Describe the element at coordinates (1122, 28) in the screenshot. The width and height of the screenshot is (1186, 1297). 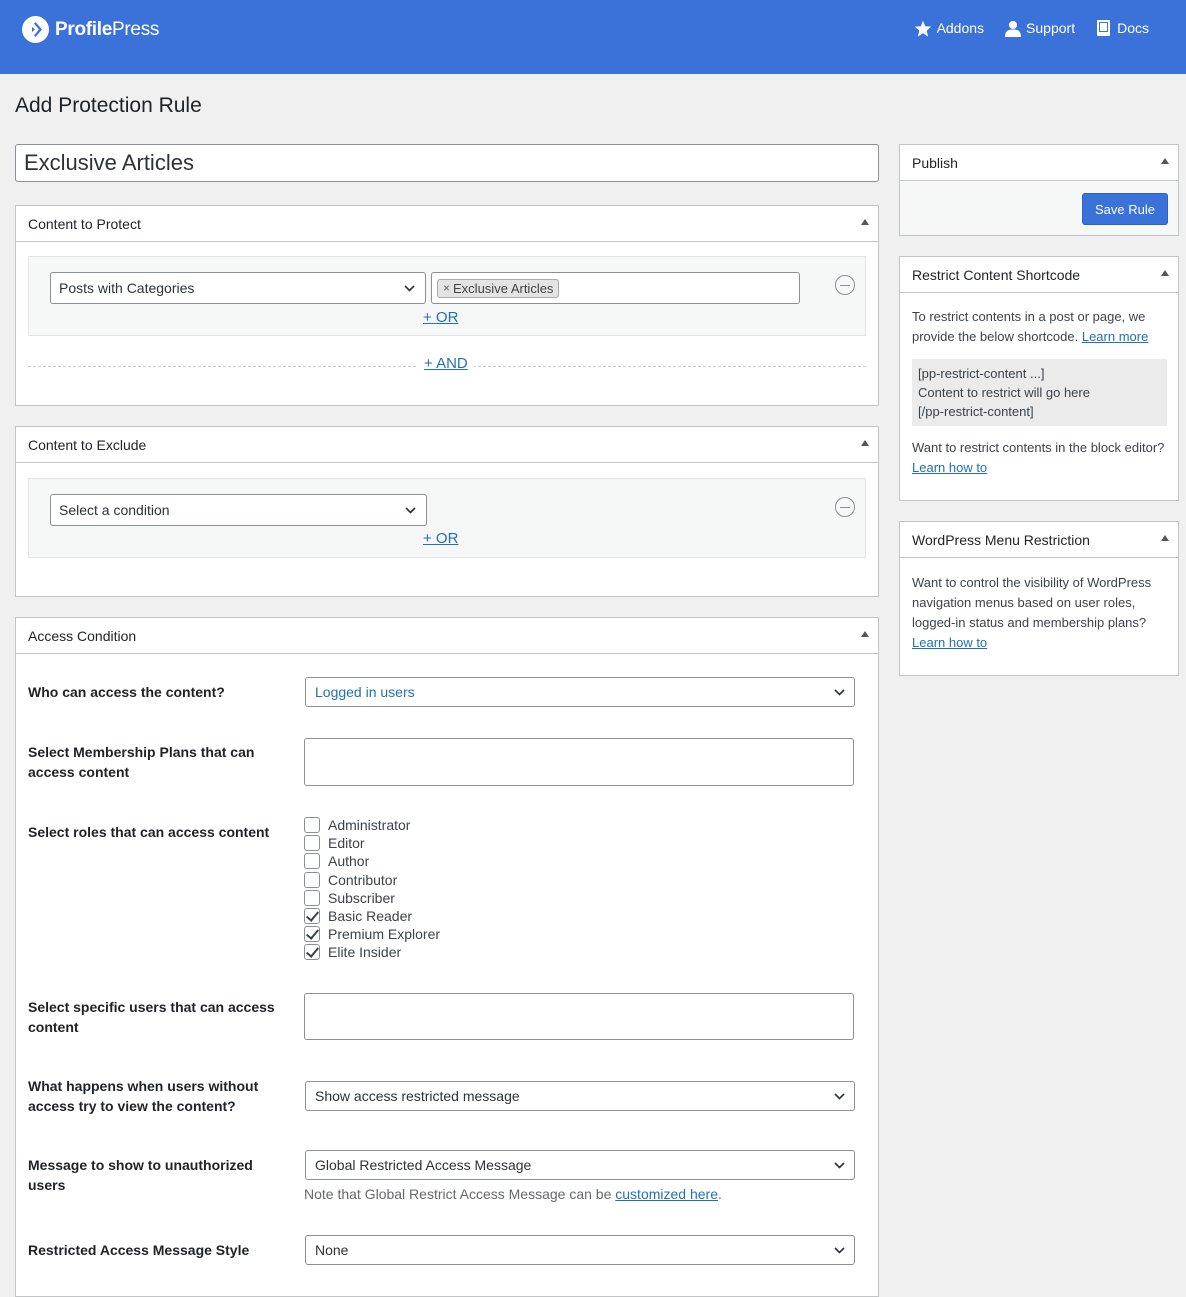
I see `nav-docs: Docs` at that location.